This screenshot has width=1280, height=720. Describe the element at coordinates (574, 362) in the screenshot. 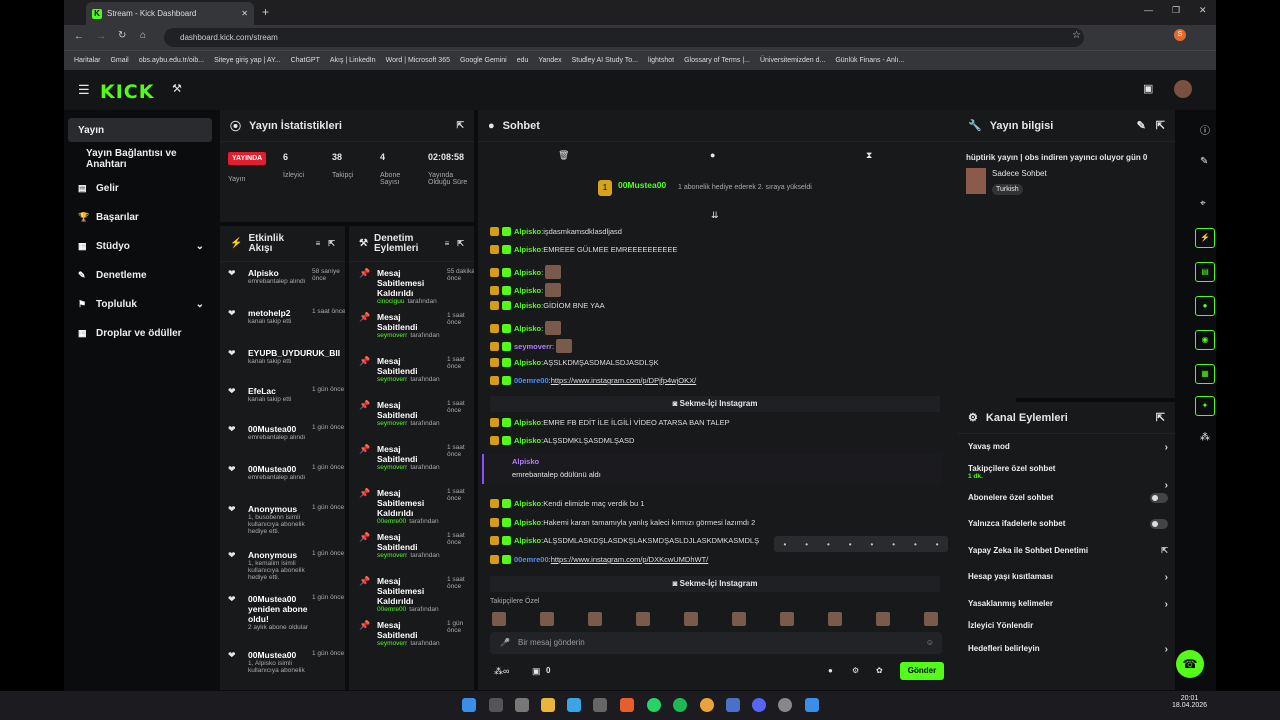

I see `chat-message: Alpisko: AŞSLKDMŞASDMALSDJASDLŞK` at that location.